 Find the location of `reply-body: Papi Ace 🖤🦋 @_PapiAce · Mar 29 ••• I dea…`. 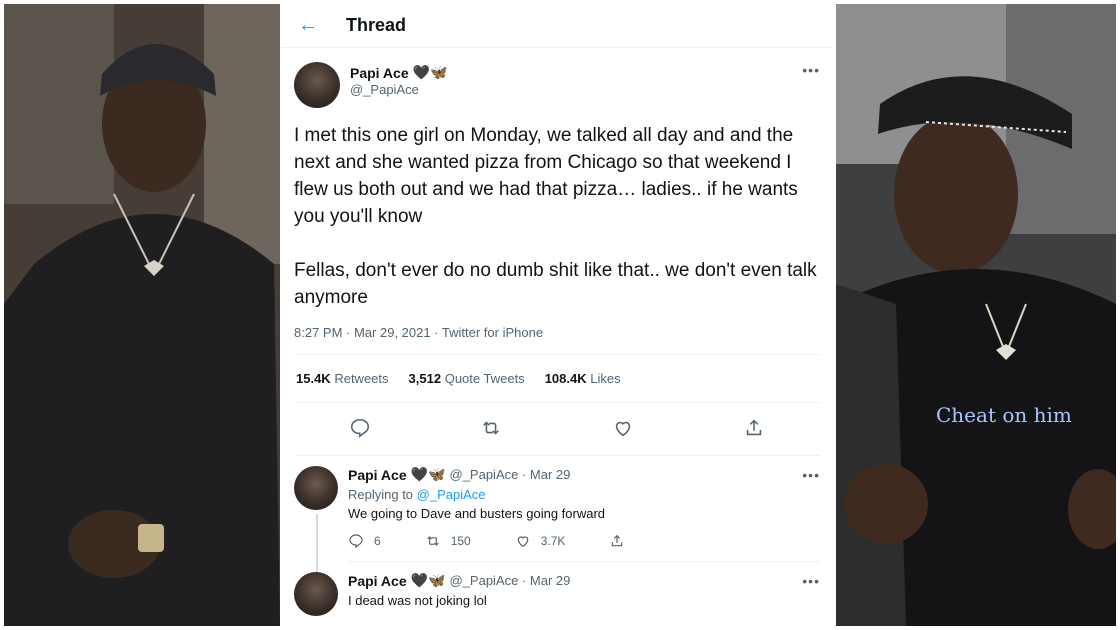

reply-body: Papi Ace 🖤🦋 @_PapiAce · Mar 29 ••• I dea… is located at coordinates (584, 594).